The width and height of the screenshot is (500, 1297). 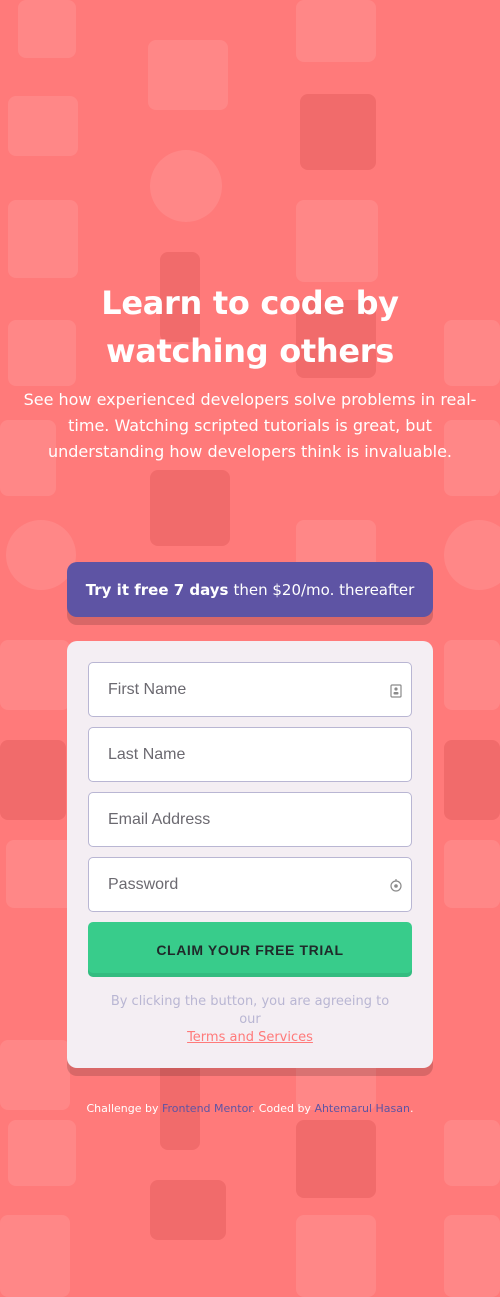 I want to click on offer-price: then $20/mo. thereafter, so click(x=324, y=589).